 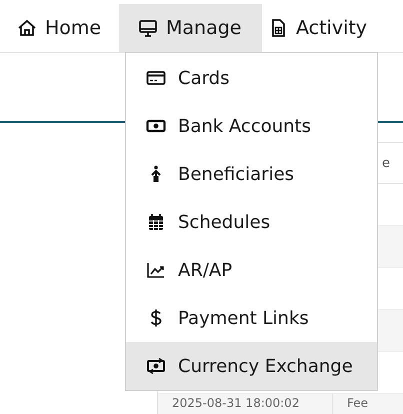 I want to click on line-chart-icon, so click(x=156, y=270).